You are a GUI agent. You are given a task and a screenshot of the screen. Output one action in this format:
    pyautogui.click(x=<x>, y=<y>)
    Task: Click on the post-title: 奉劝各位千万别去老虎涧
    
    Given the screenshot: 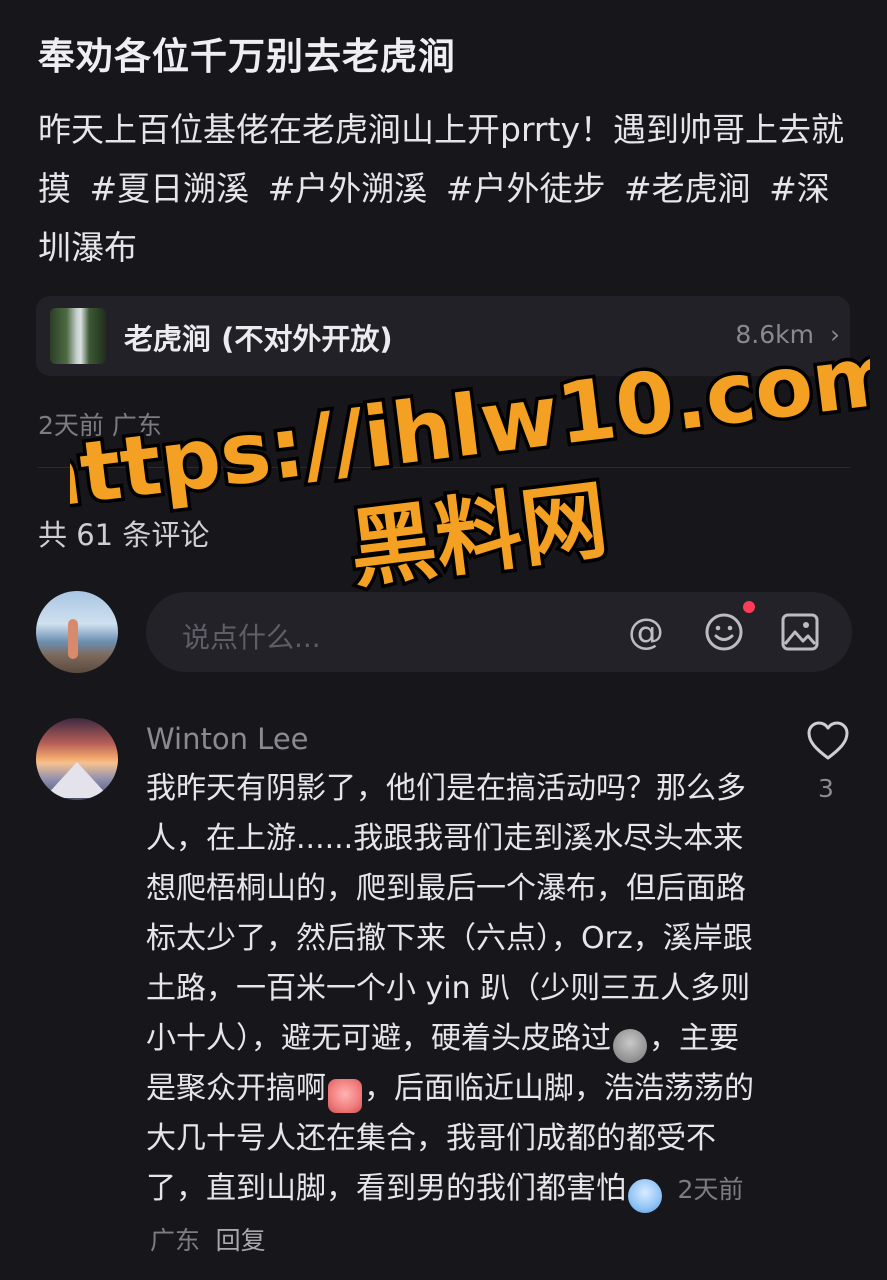 What is the action you would take?
    pyautogui.click(x=247, y=56)
    